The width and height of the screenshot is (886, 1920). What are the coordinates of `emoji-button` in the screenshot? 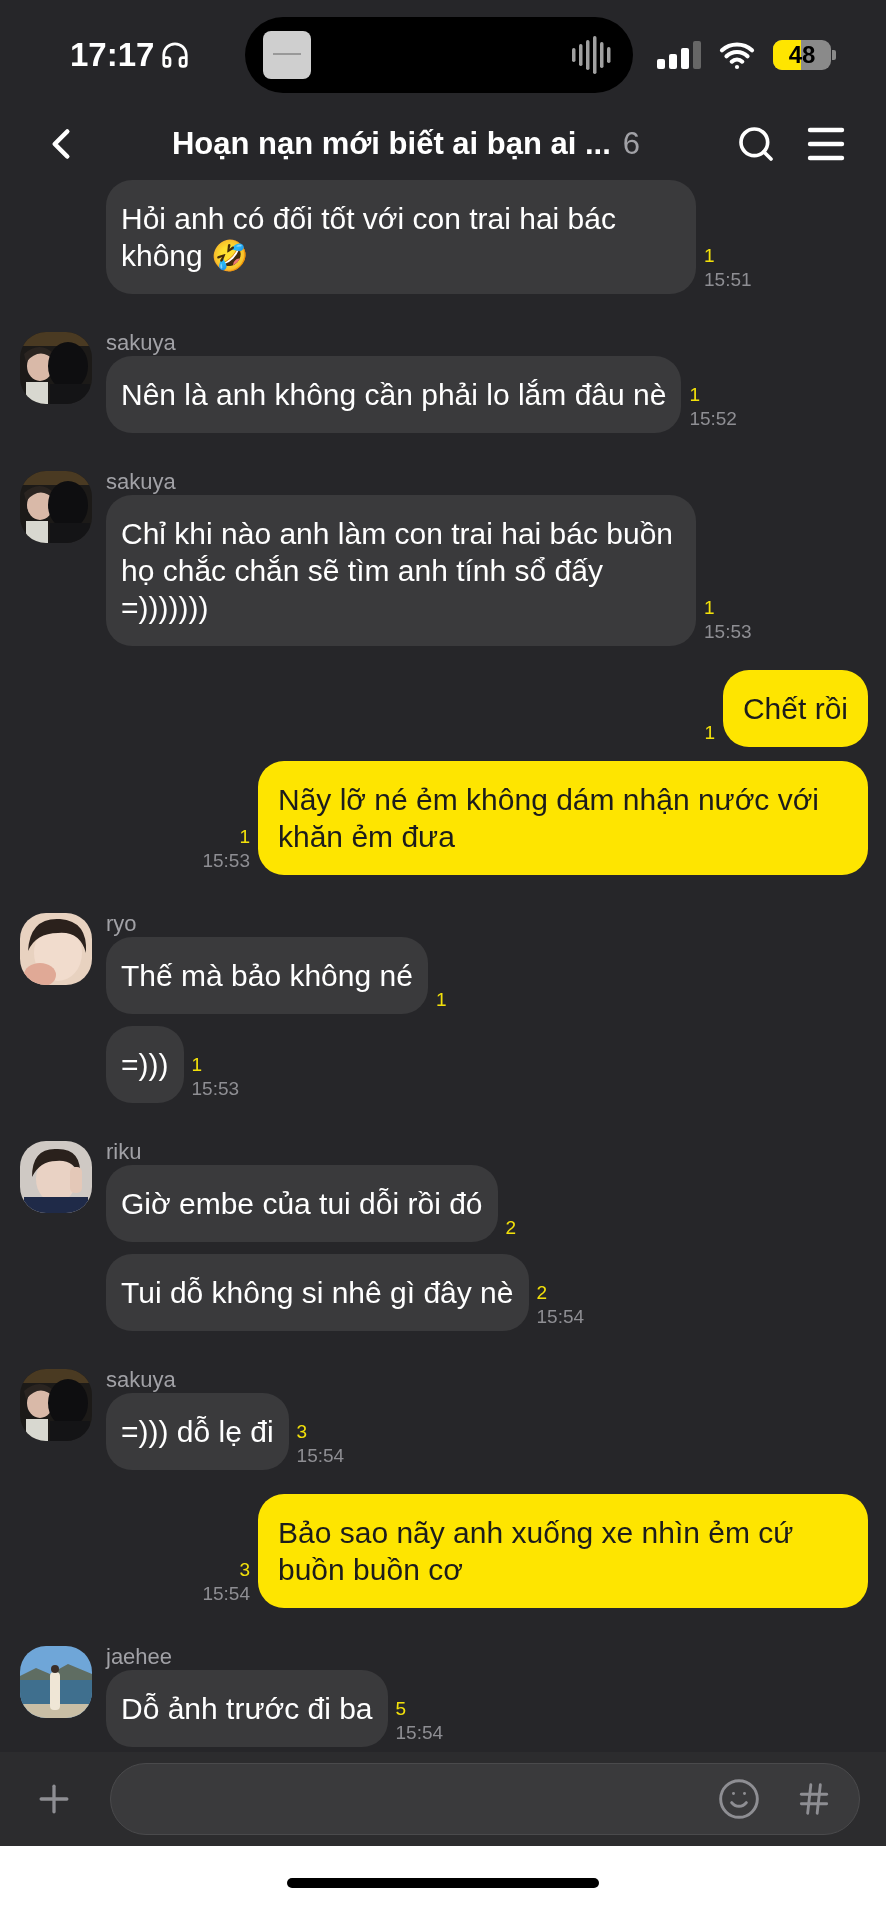 It's located at (739, 1799).